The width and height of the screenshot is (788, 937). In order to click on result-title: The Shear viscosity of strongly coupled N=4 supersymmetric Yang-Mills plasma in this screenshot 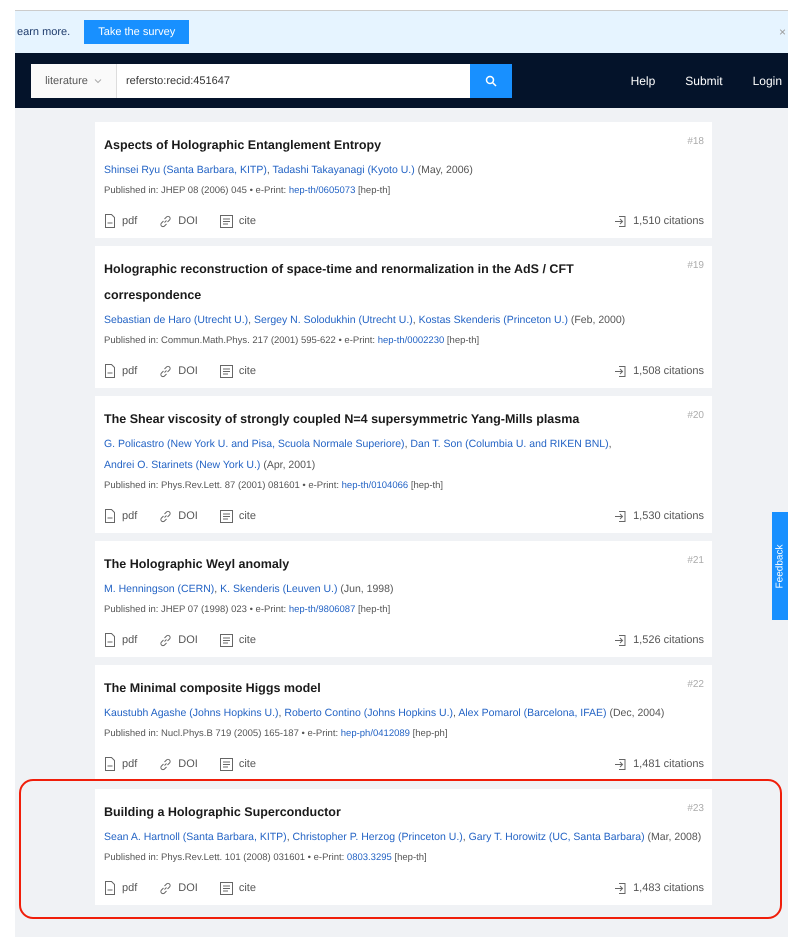, I will do `click(371, 419)`.